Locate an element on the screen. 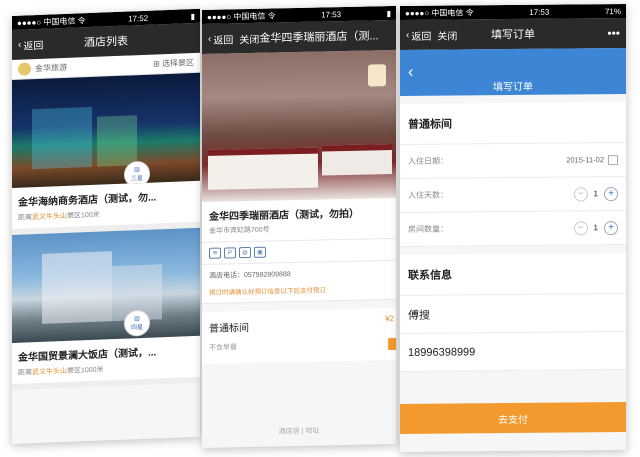  brand-logo-icon is located at coordinates (24, 69).